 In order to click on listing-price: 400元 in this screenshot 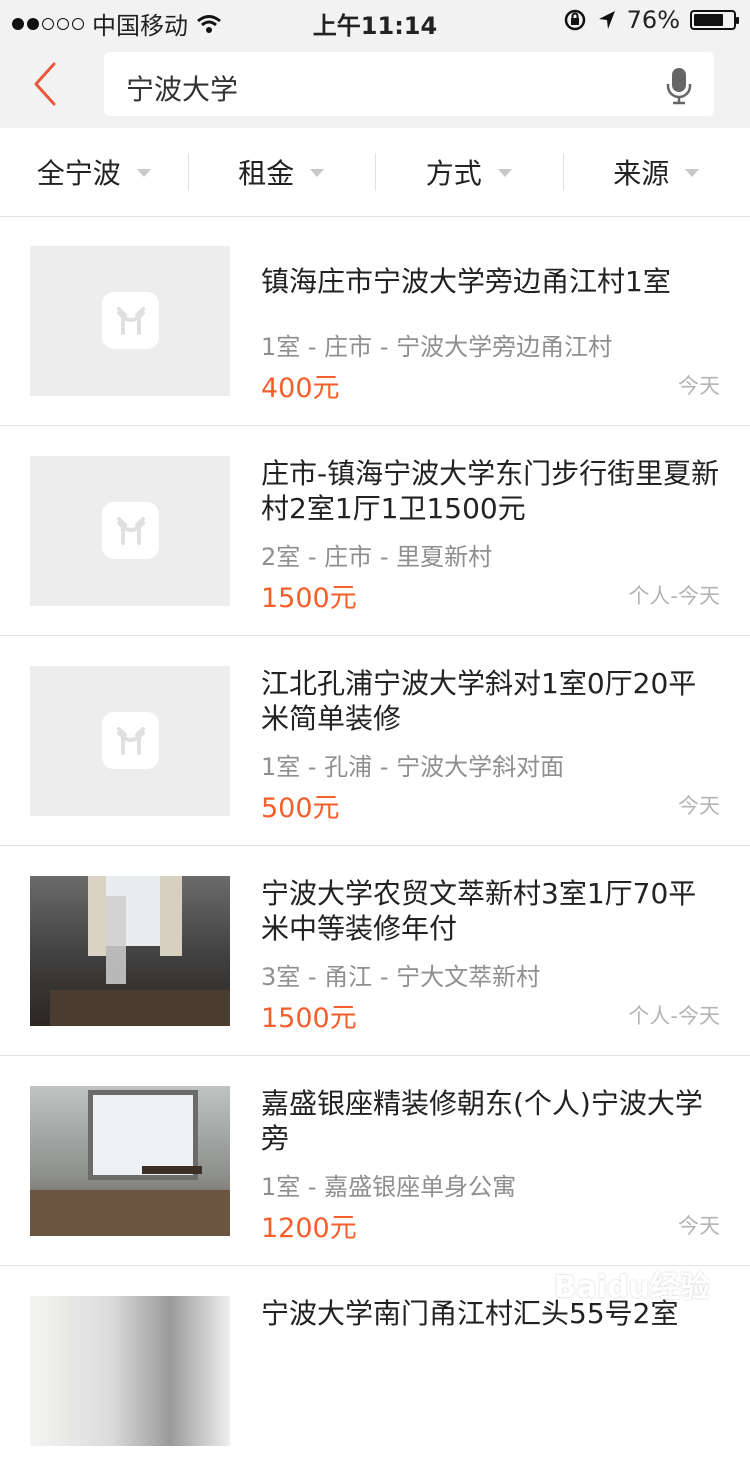, I will do `click(300, 385)`.